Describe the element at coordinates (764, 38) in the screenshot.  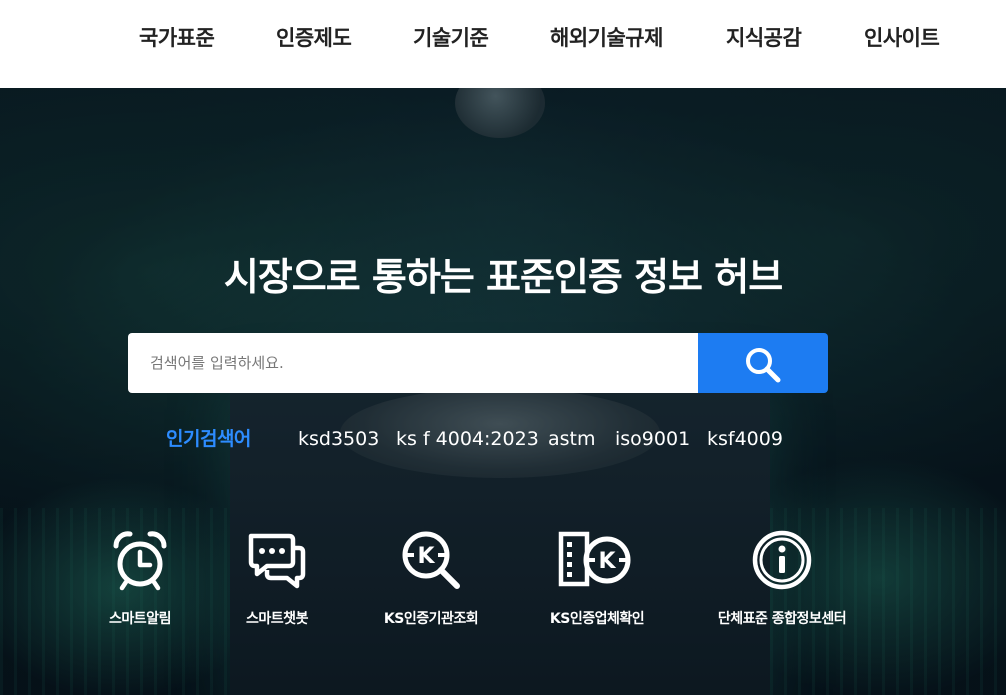
I see `nav-item-knowledge-sharing: 지식공감` at that location.